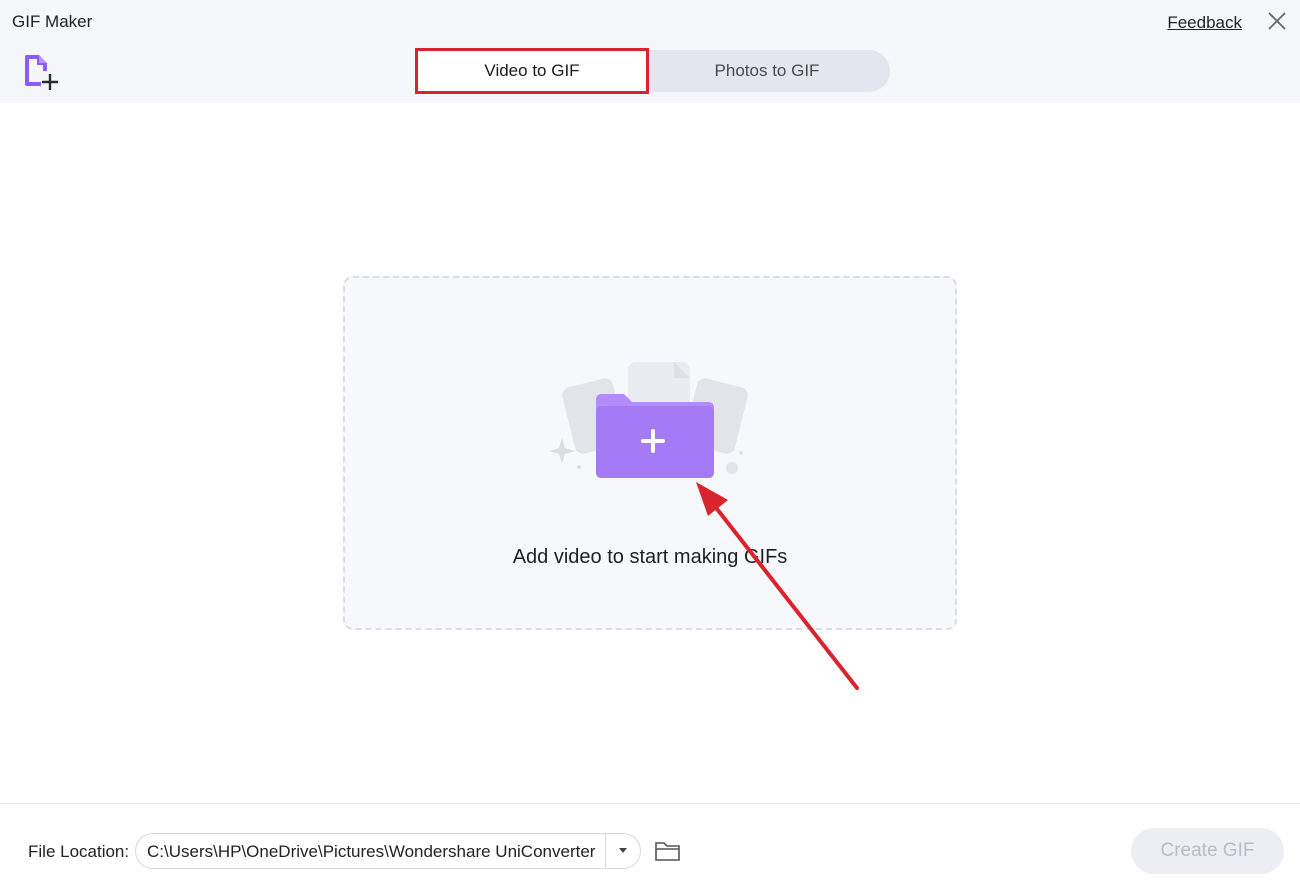 The width and height of the screenshot is (1300, 888). Describe the element at coordinates (623, 851) in the screenshot. I see `chevron-down-icon` at that location.